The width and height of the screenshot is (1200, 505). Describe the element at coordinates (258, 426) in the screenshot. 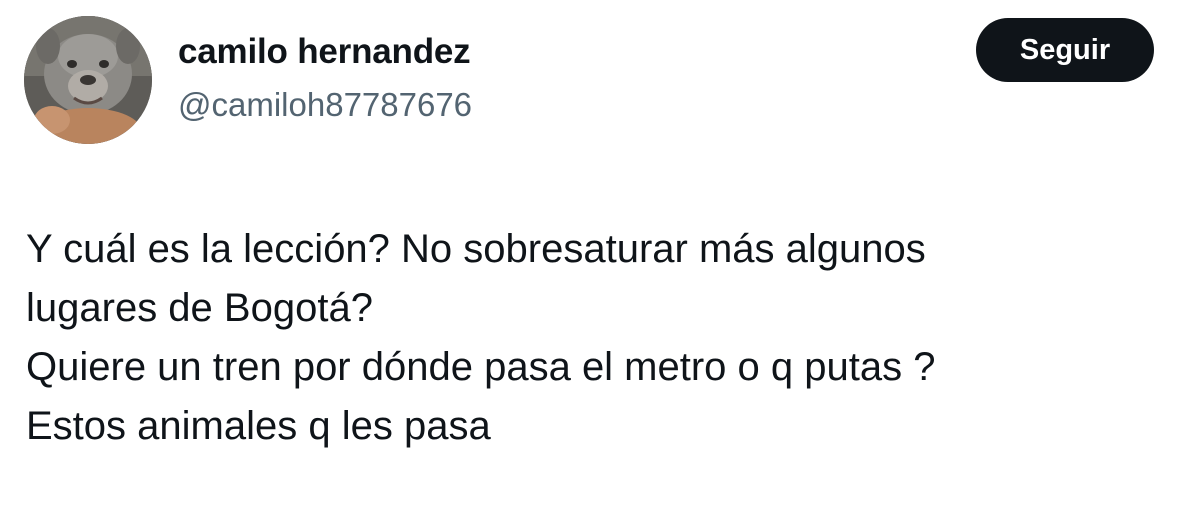

I see `tweet-line: Estos animales q les pasa` at that location.